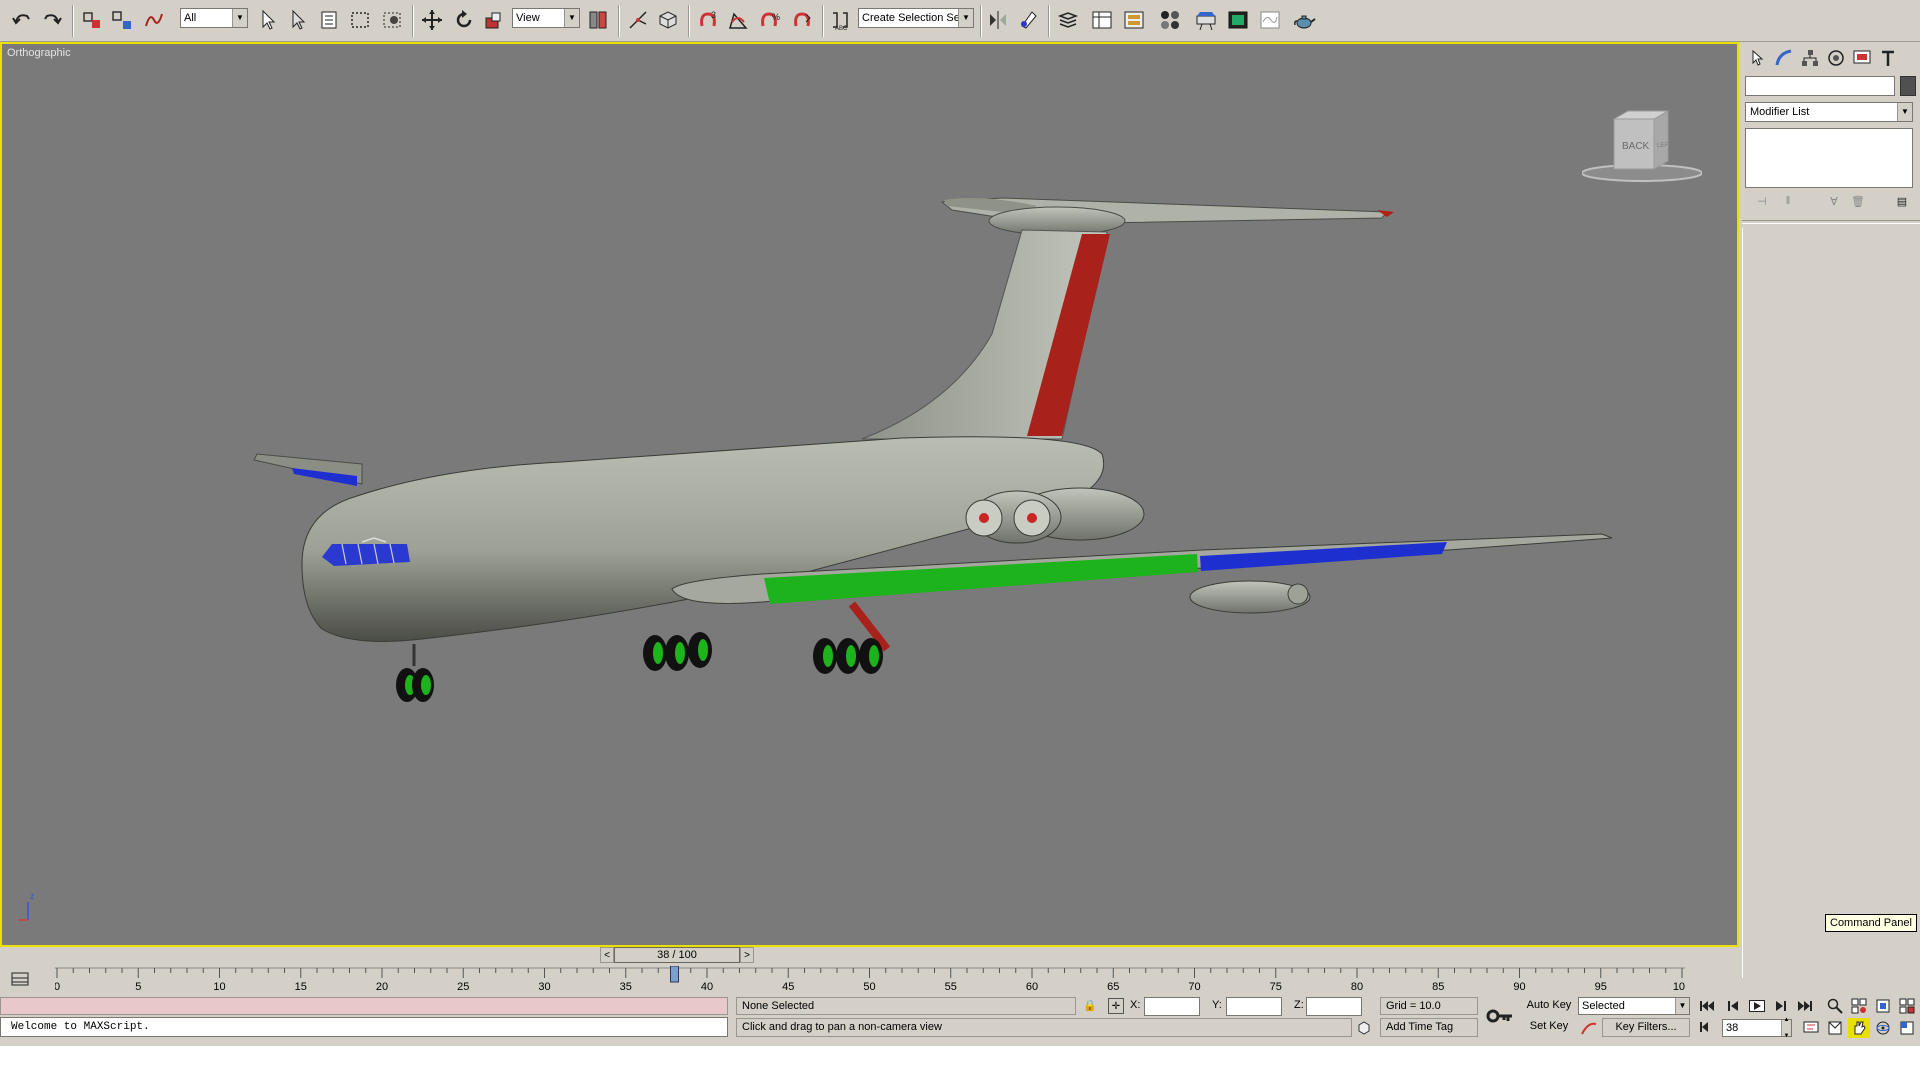  I want to click on frame-spinner: ▲ ▼, so click(1786, 1028).